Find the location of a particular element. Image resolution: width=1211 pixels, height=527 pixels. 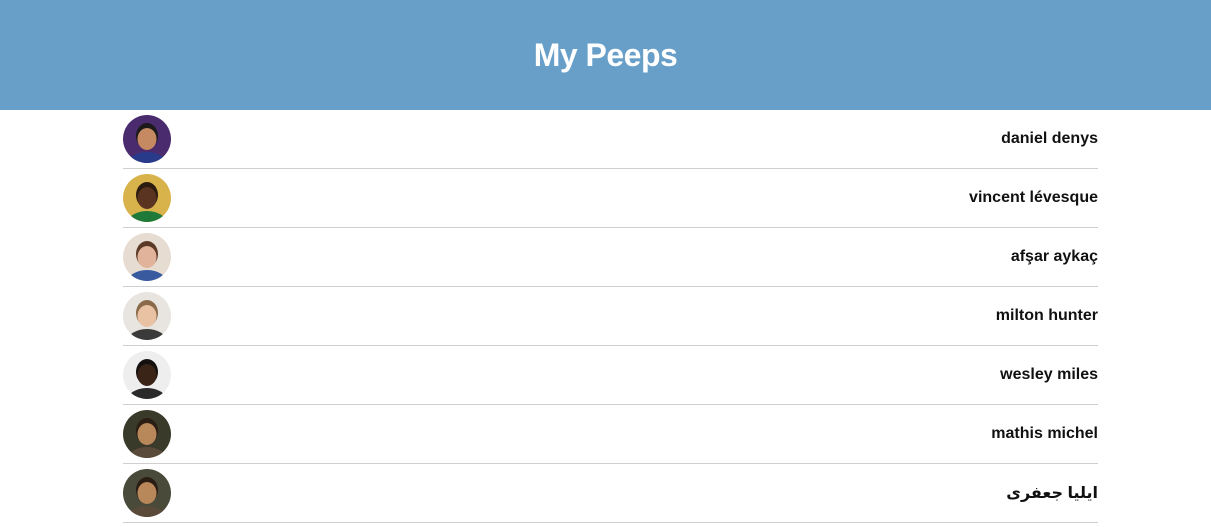

list-item: vincent lévesque is located at coordinates (610, 198).